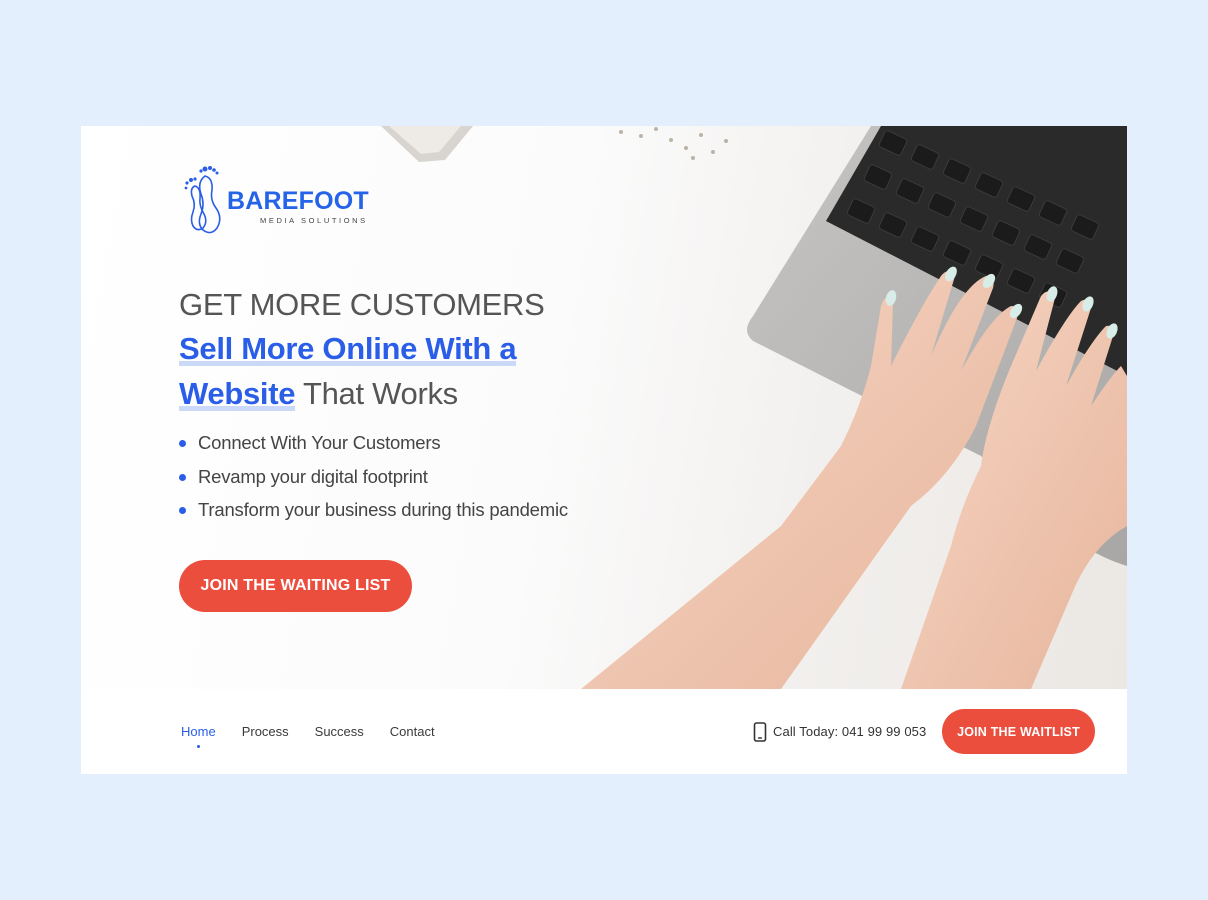 The image size is (1208, 900). I want to click on nav-links: Home Process Success Contact, so click(321, 731).